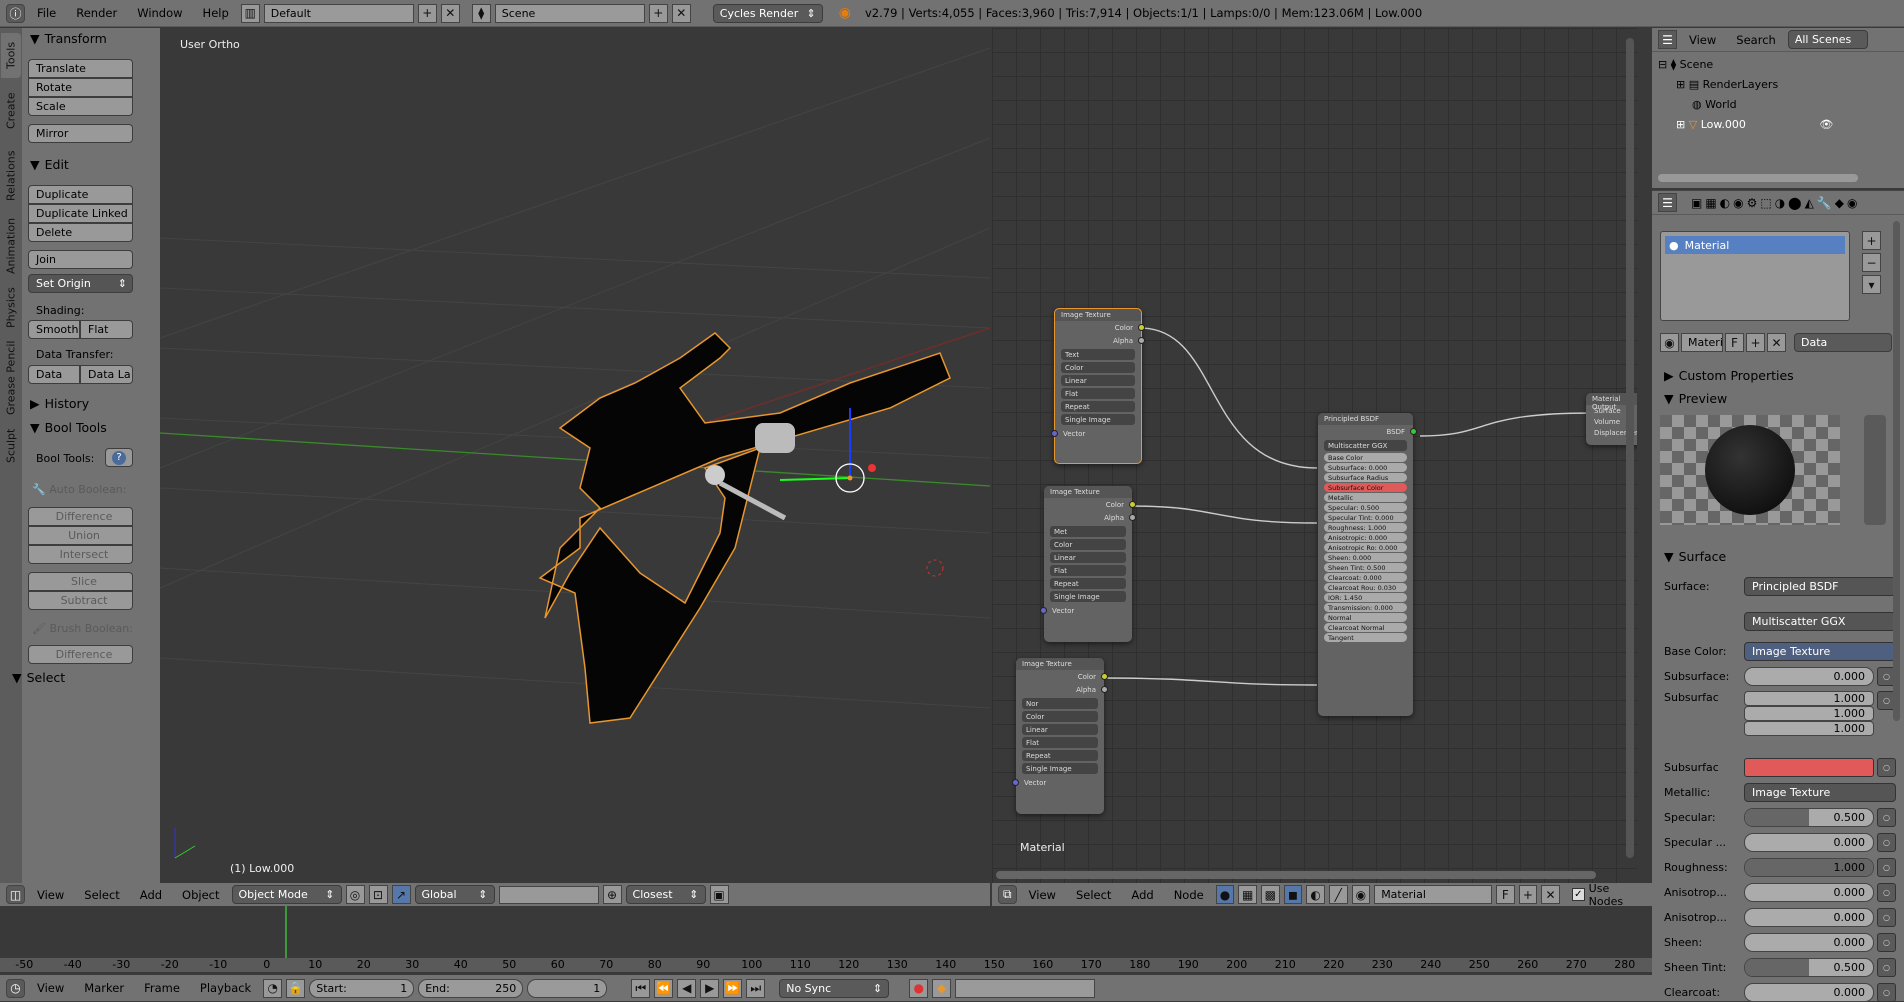 This screenshot has height=1002, width=1904. I want to click on mirror-button: Mirror, so click(80, 133).